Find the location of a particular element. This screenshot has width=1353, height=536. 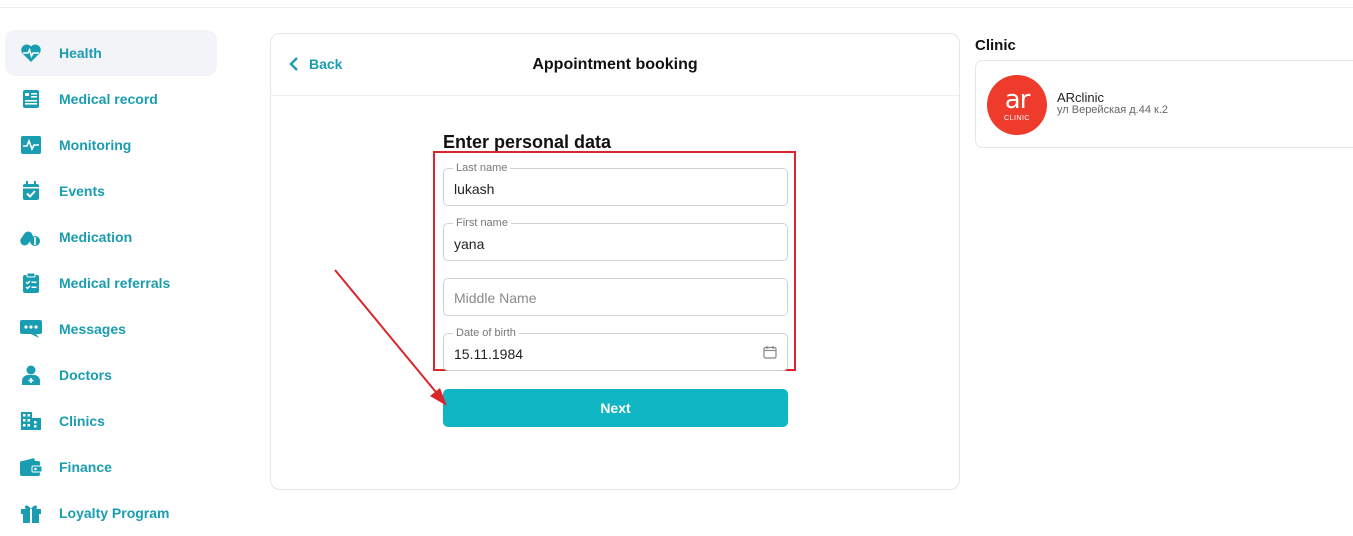

sidebar-item-label: Medical record is located at coordinates (108, 99).